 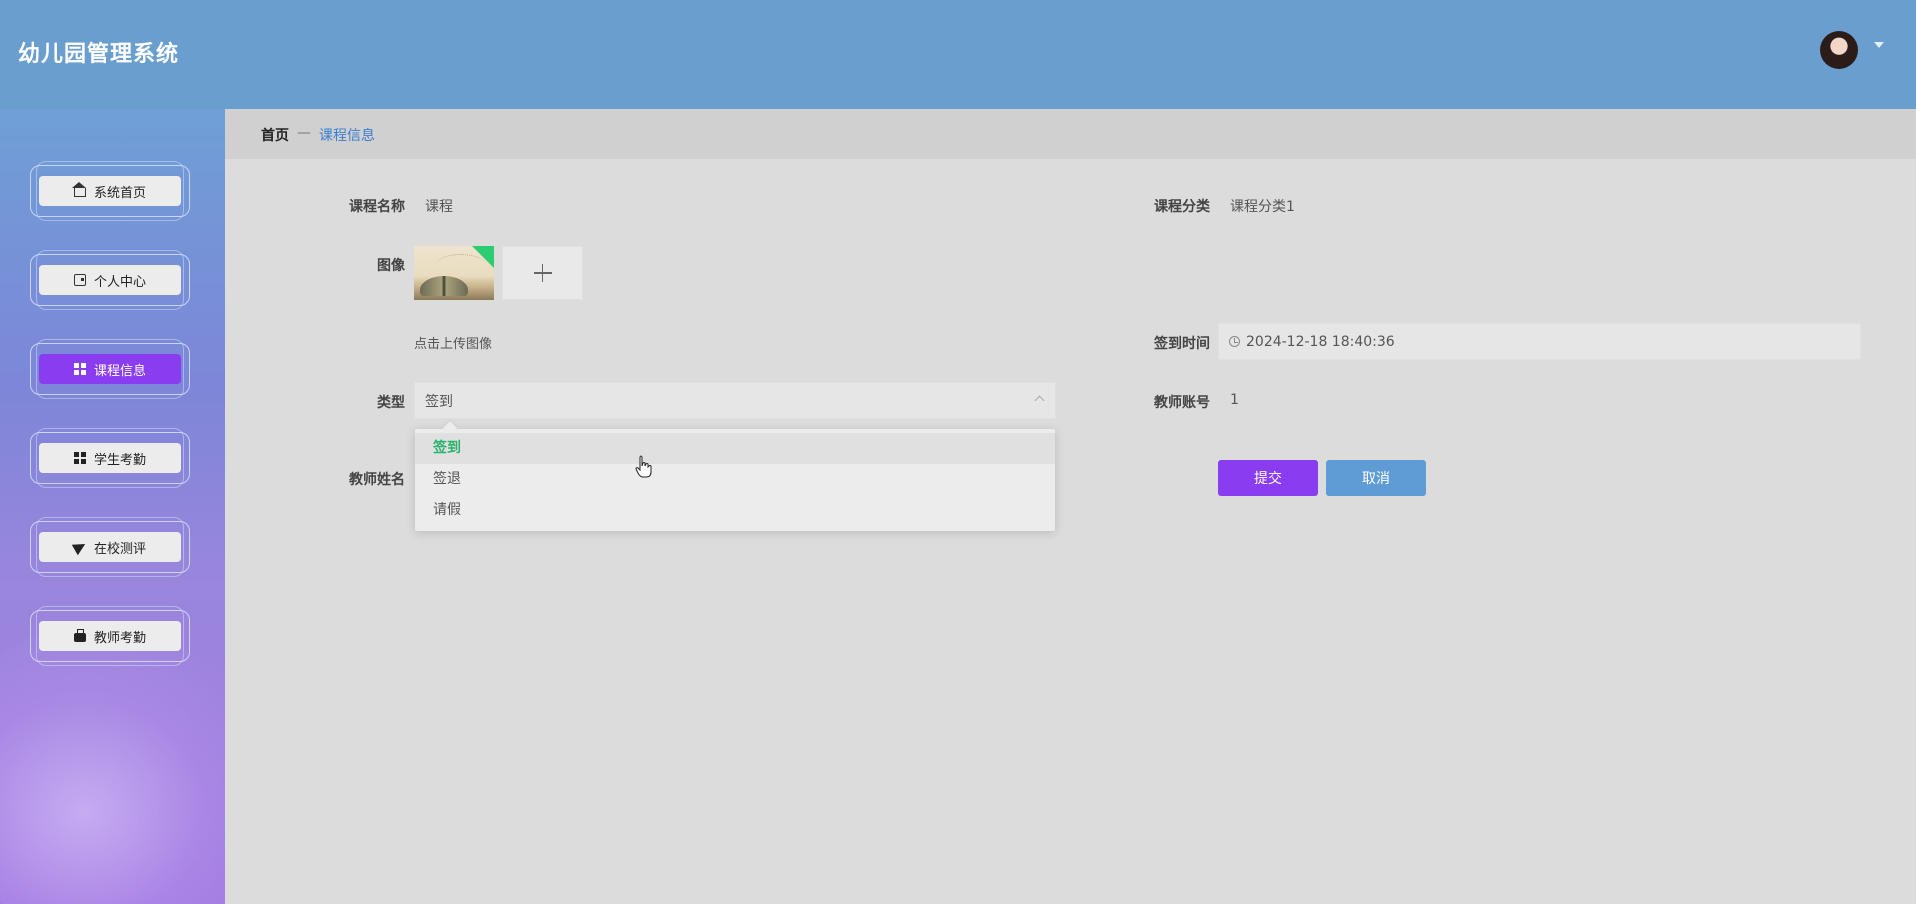 I want to click on course-name-value: 课程, so click(x=439, y=207).